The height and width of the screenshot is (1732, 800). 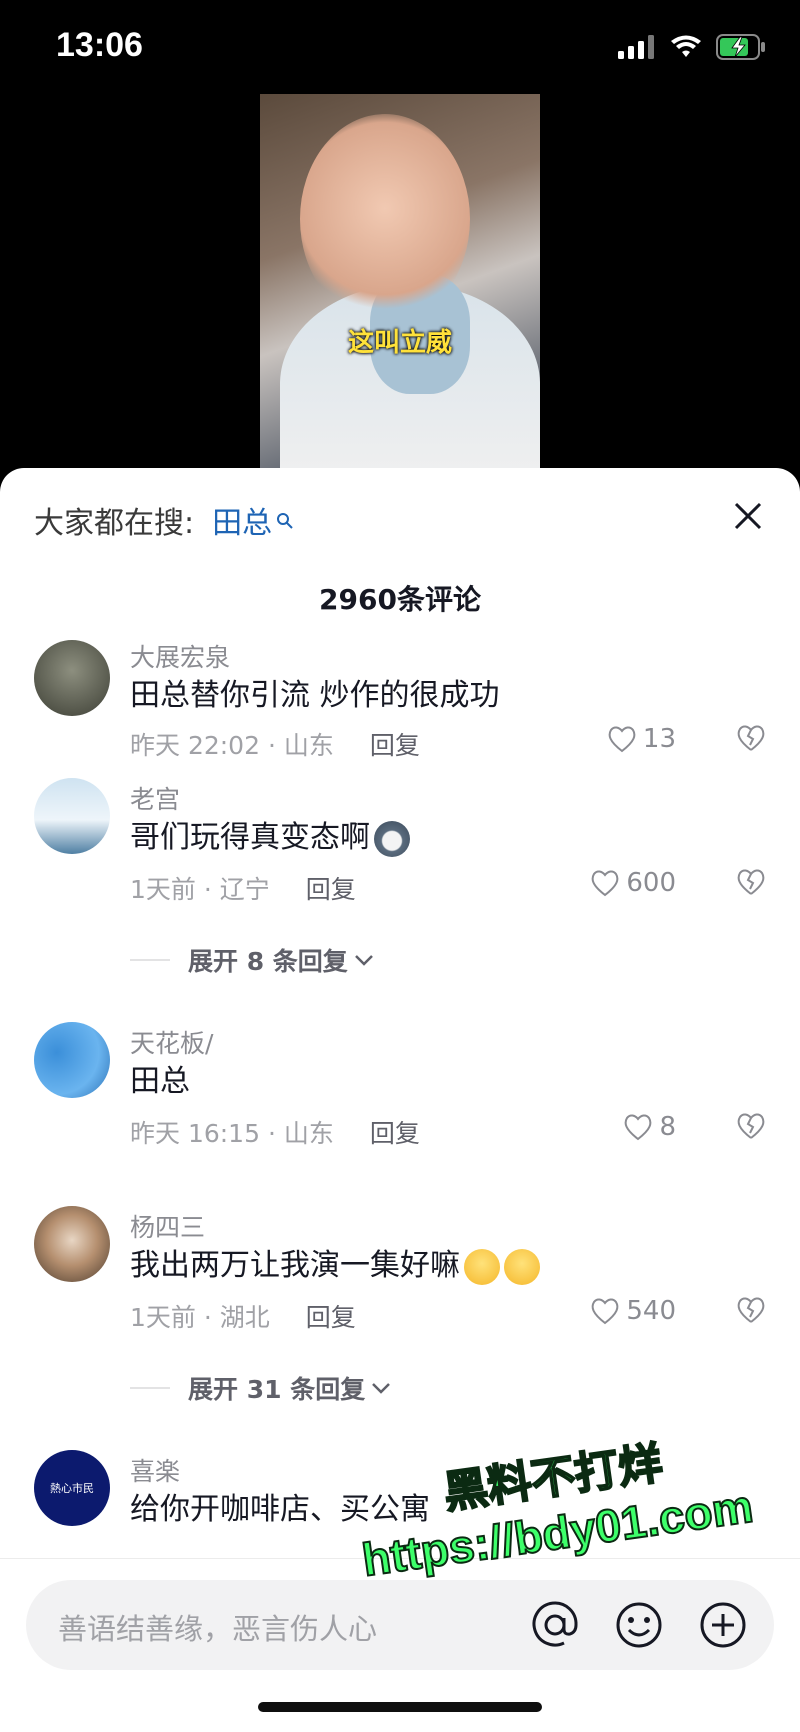 I want to click on like-button: 540, so click(x=633, y=1311).